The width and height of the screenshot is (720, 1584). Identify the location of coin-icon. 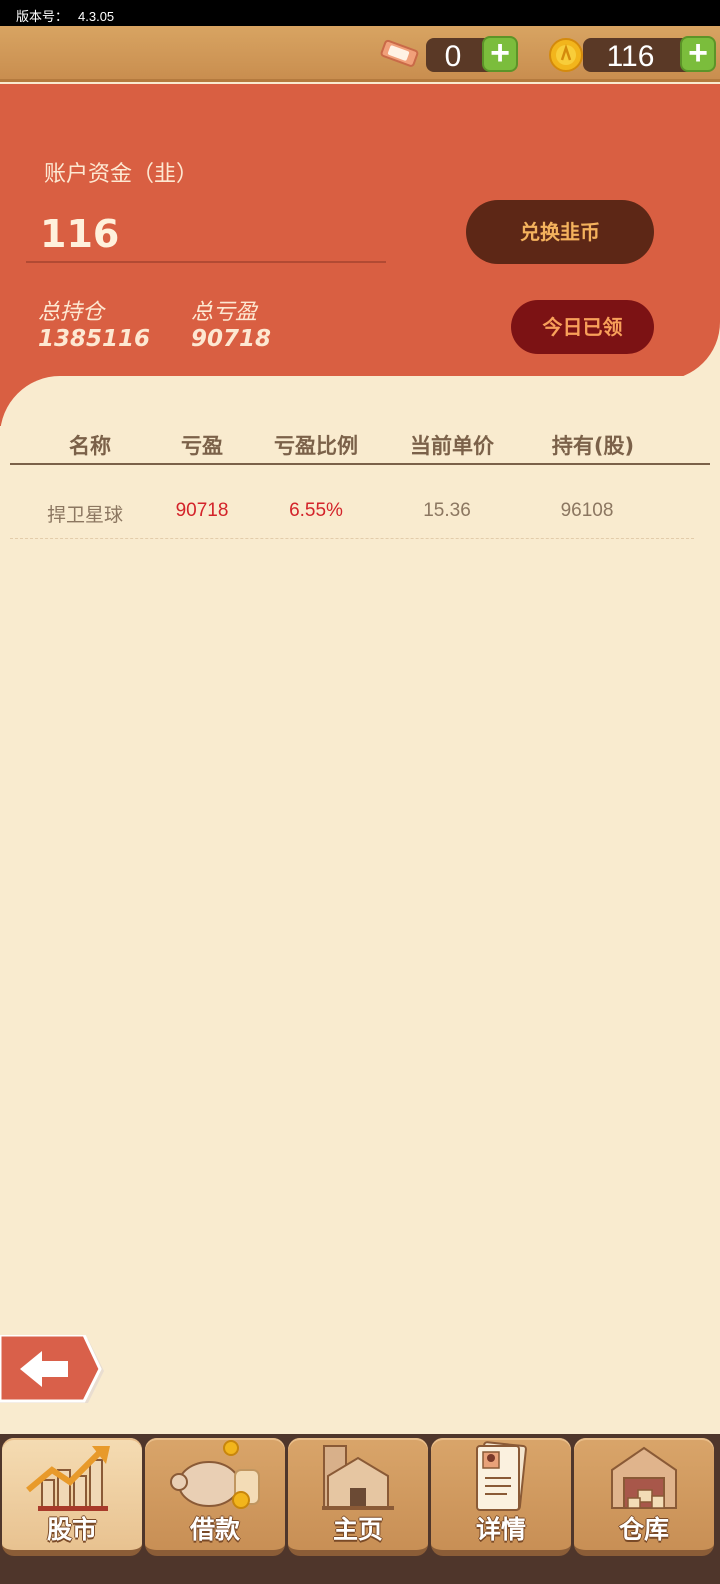
(566, 55).